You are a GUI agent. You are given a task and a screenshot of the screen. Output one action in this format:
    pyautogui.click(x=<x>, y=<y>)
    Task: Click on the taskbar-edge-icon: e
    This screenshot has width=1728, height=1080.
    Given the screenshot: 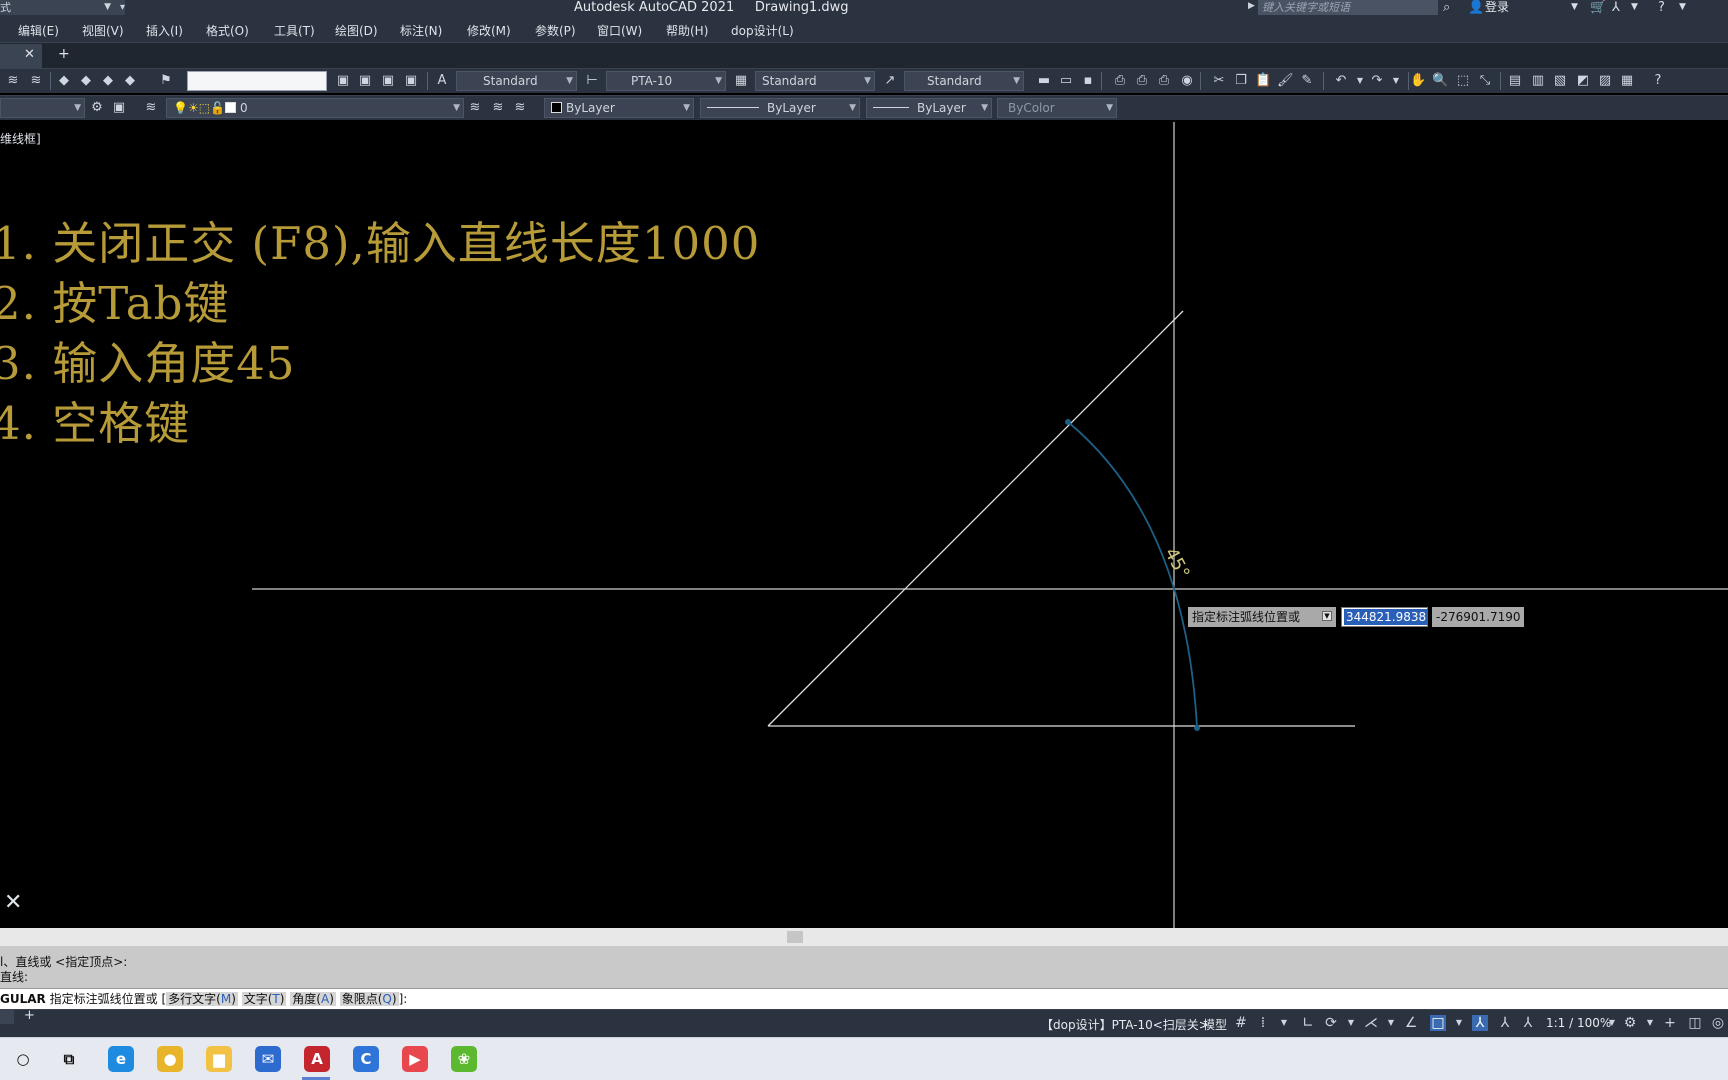 What is the action you would take?
    pyautogui.click(x=121, y=1059)
    